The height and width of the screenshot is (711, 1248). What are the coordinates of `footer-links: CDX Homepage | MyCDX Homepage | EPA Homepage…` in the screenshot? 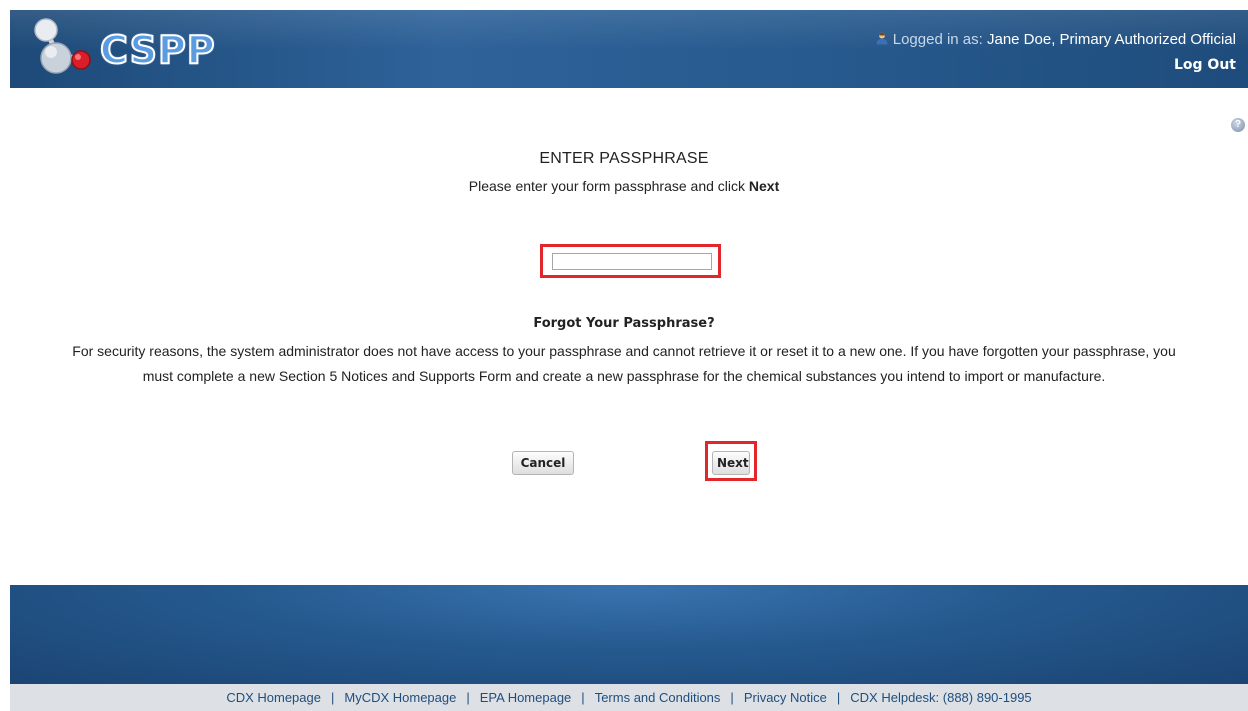 It's located at (629, 697).